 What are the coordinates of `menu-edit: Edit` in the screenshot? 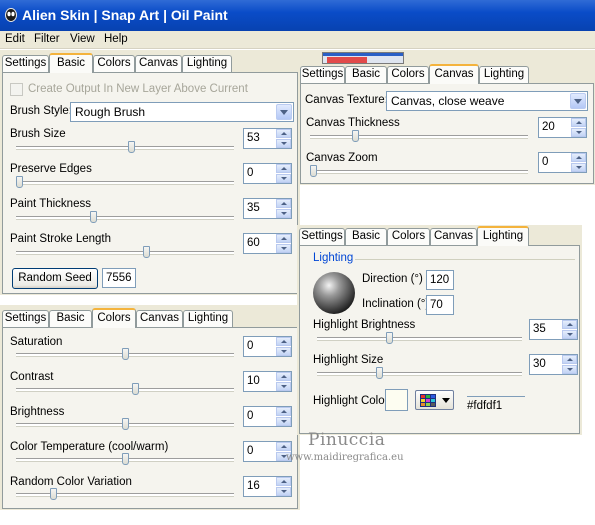 It's located at (15, 39).